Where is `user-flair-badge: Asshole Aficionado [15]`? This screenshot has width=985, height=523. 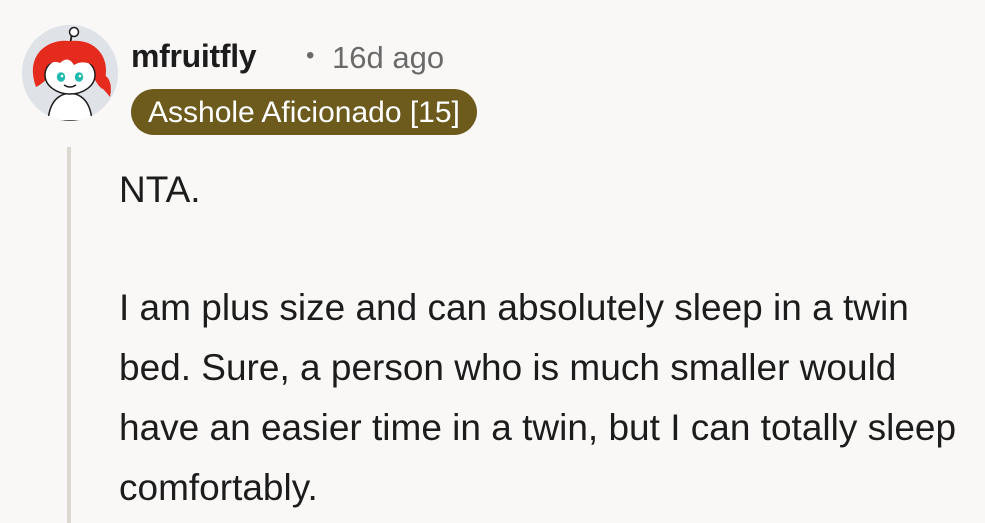 user-flair-badge: Asshole Aficionado [15] is located at coordinates (304, 112).